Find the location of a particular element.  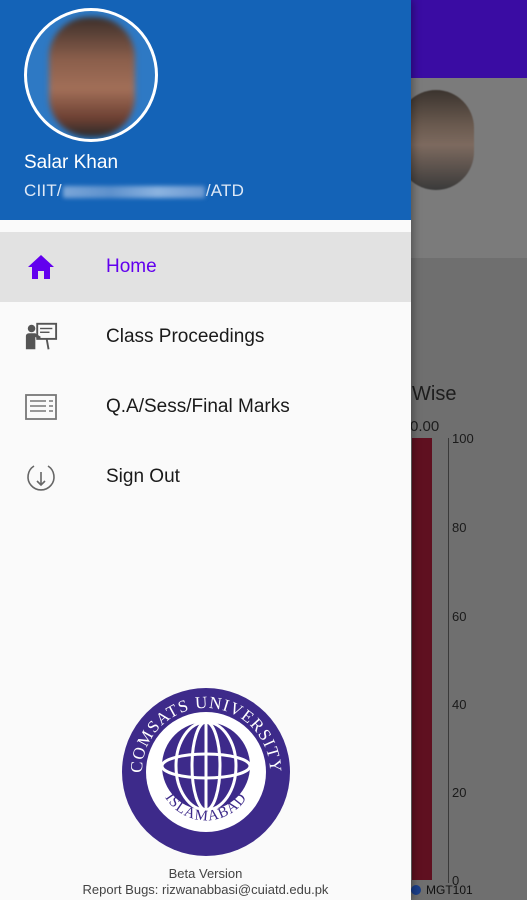

menu-item-home: Home is located at coordinates (205, 267).